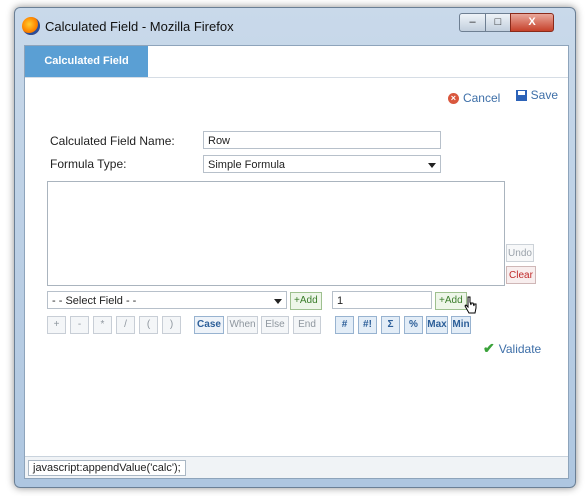 This screenshot has width=587, height=496. Describe the element at coordinates (472, 22) in the screenshot. I see `minimize-button: –` at that location.